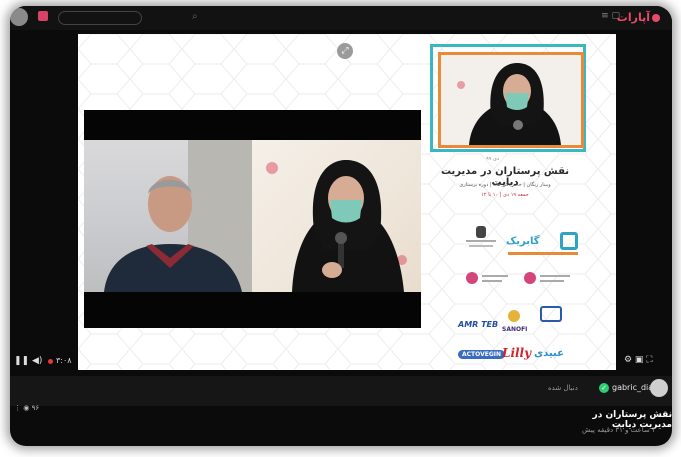  What do you see at coordinates (515, 329) in the screenshot?
I see `sponsor-sanofi: SANOFI` at bounding box center [515, 329].